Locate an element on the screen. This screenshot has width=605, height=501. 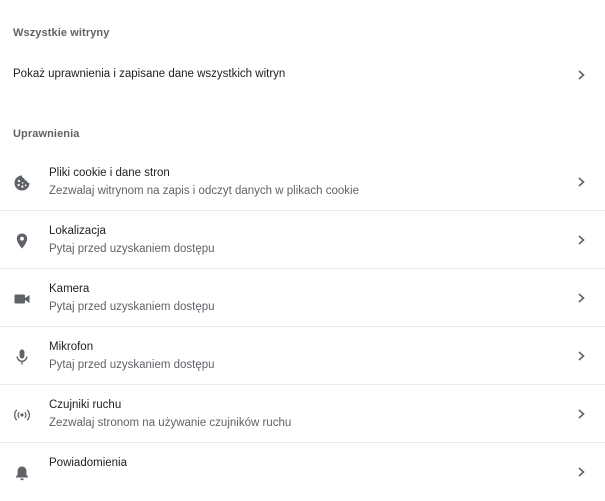
camera-icon is located at coordinates (22, 299).